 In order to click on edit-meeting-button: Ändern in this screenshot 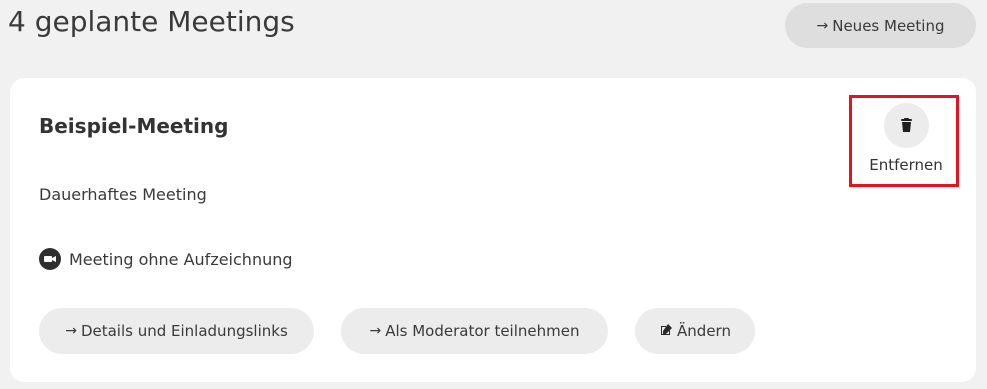, I will do `click(695, 331)`.